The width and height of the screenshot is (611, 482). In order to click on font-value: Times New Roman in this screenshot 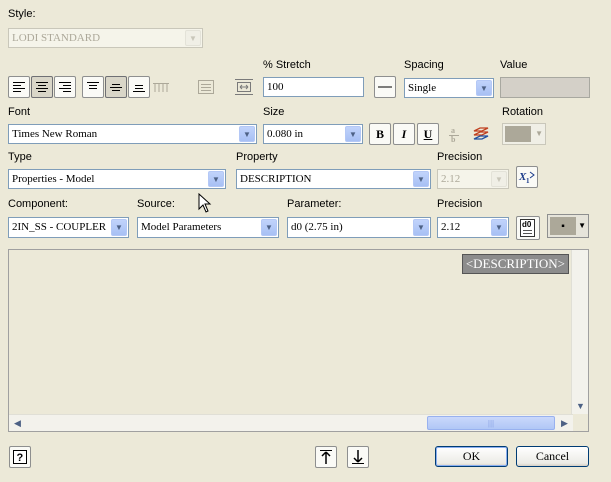, I will do `click(55, 134)`.